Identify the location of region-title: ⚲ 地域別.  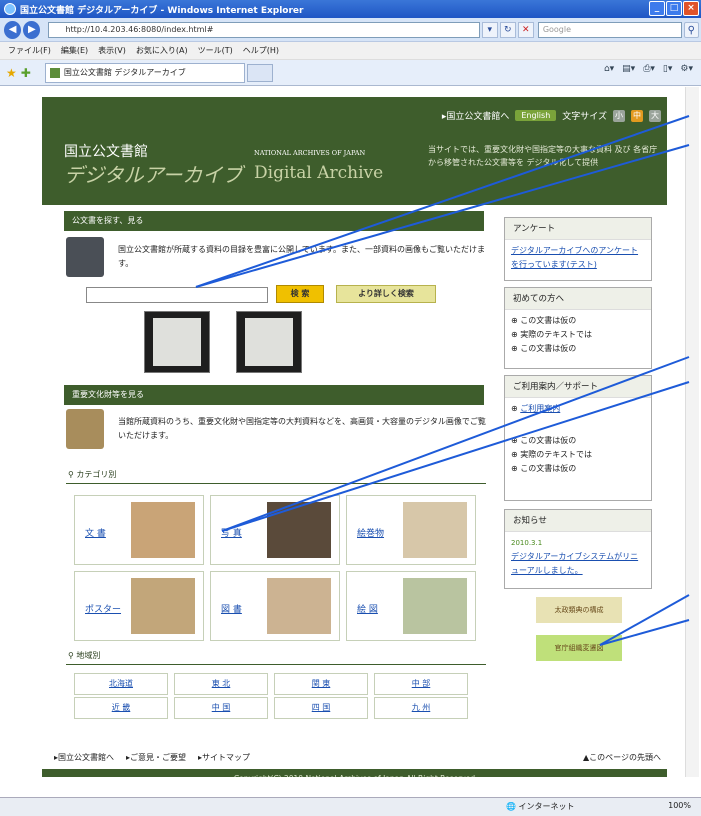
(84, 655).